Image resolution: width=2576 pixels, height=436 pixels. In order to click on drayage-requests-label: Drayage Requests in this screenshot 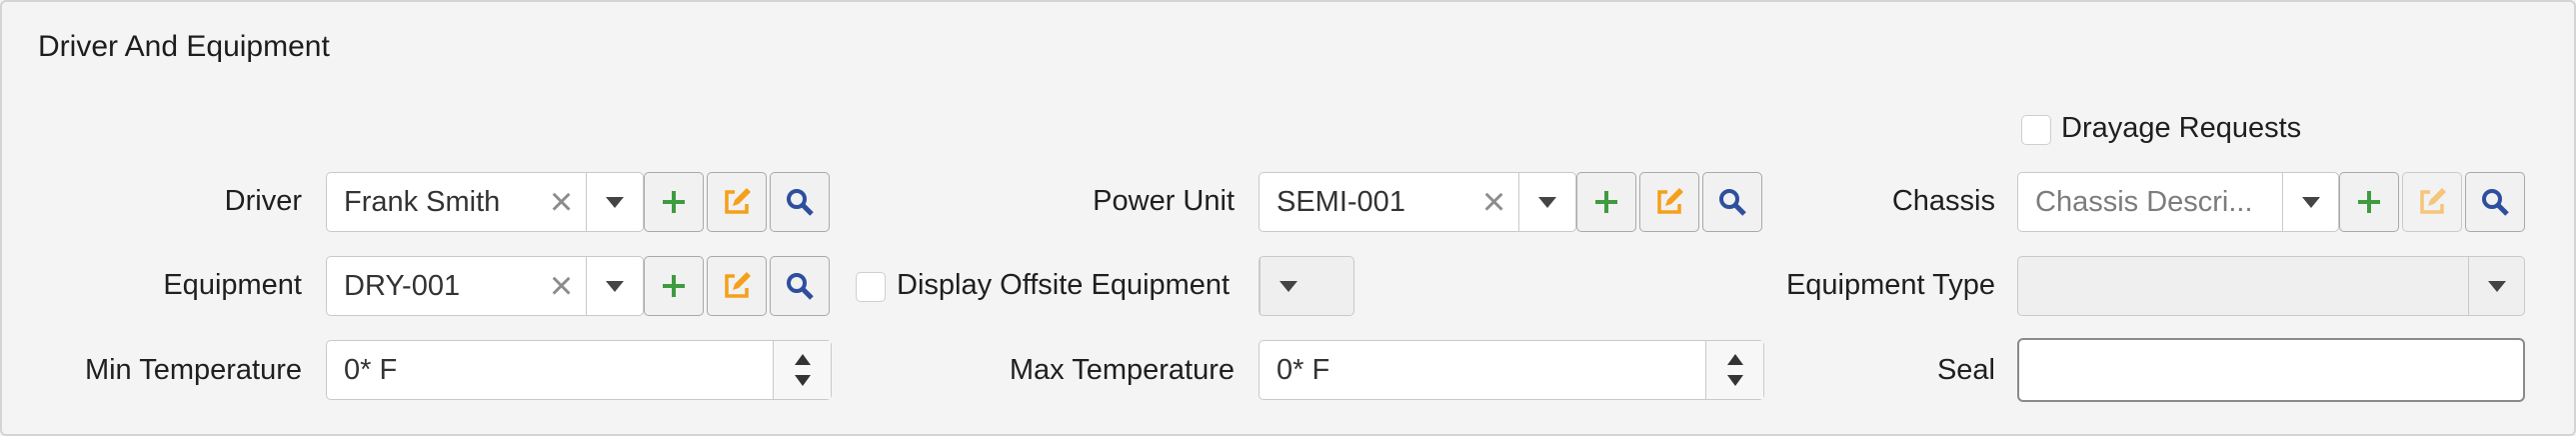, I will do `click(2181, 128)`.